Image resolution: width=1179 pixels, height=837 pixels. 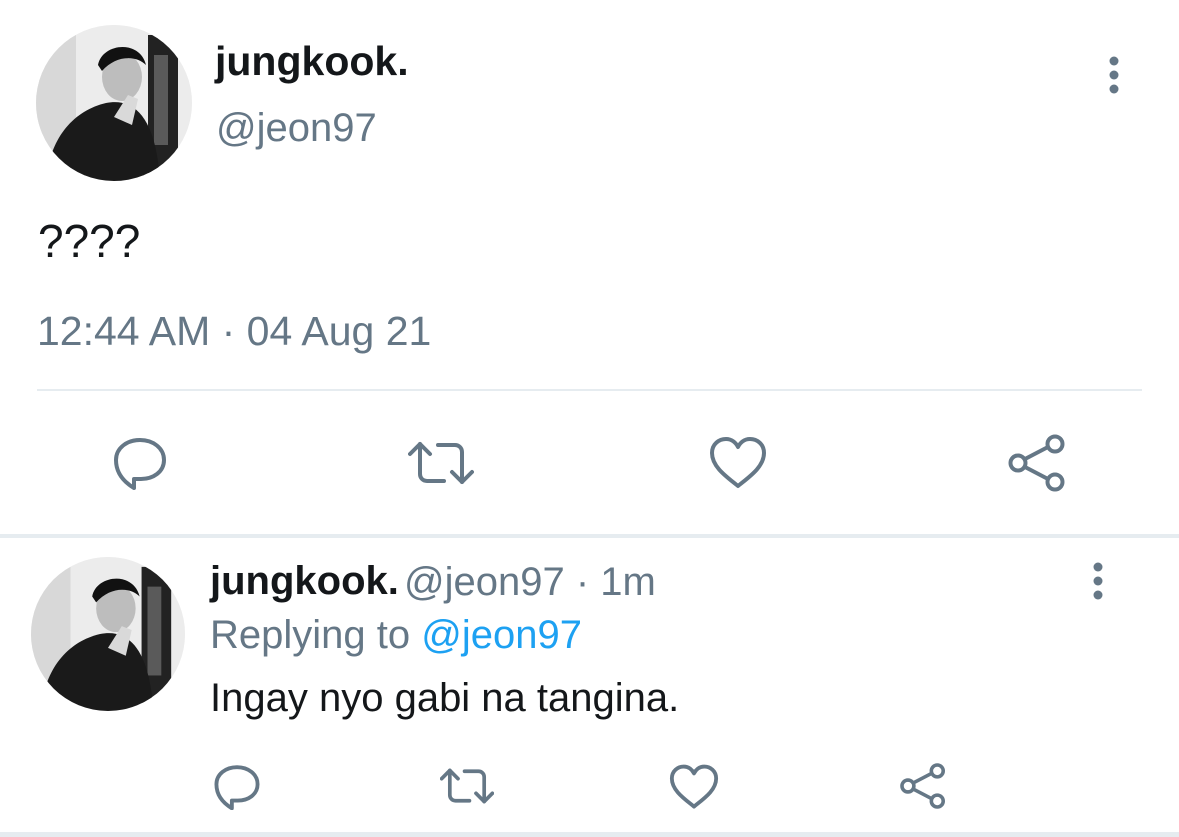 I want to click on reply-display-name: jungkook., so click(x=304, y=581).